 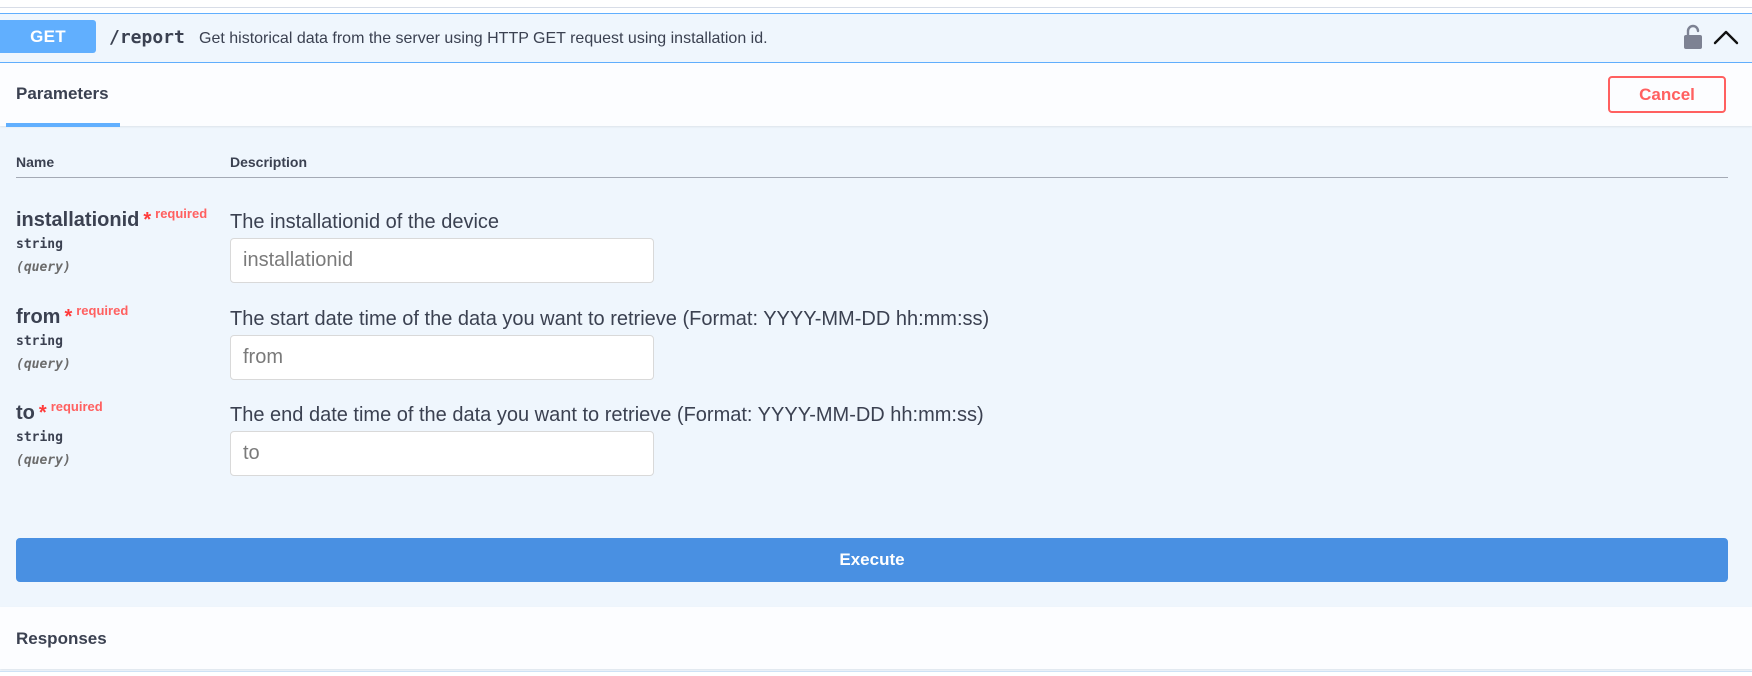 I want to click on top-divider, so click(x=876, y=7).